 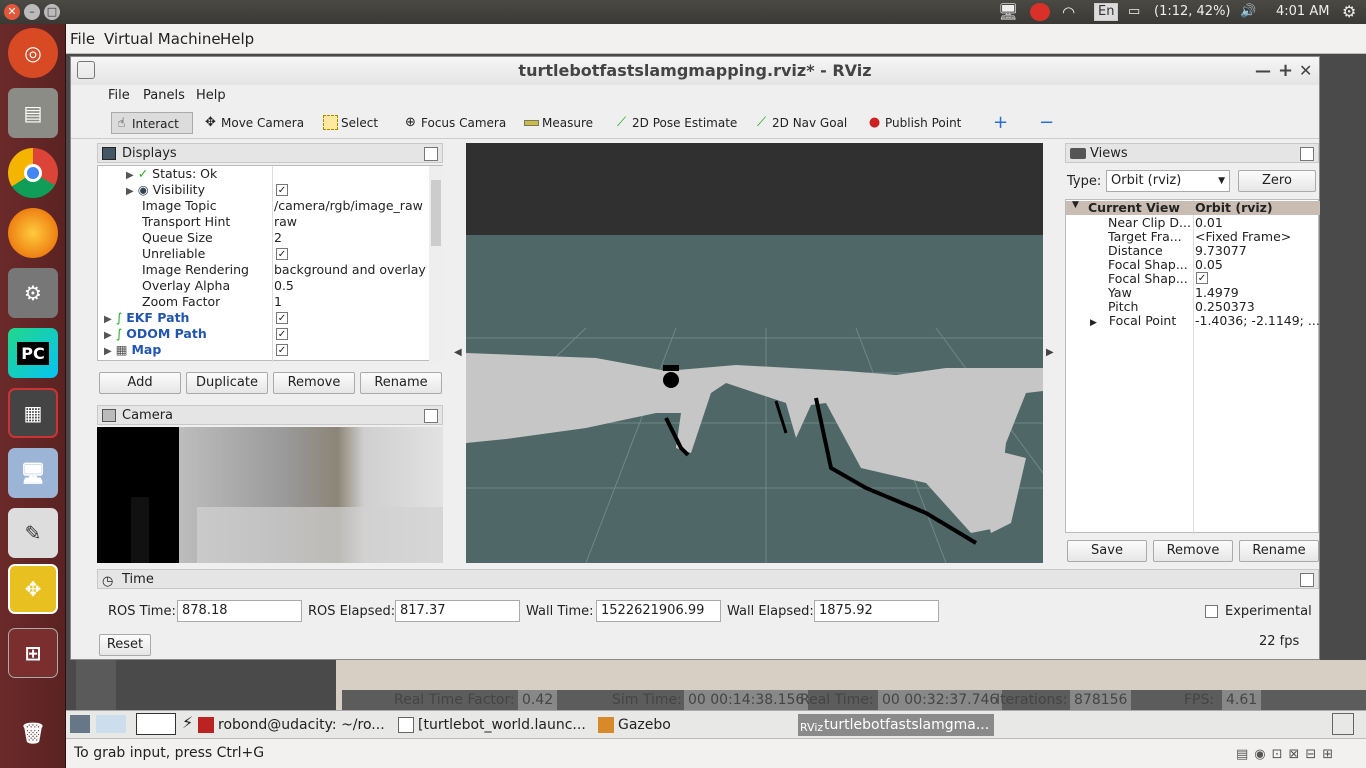 I want to click on map-checkbox: ✓, so click(x=282, y=350).